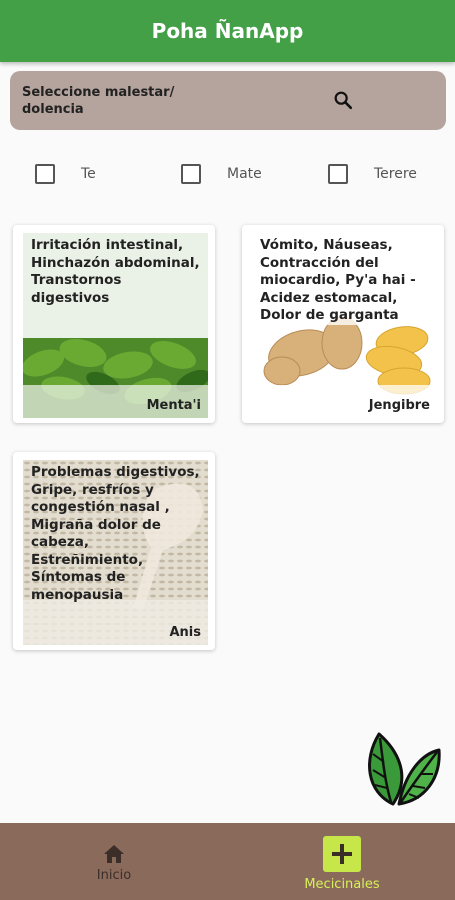 Image resolution: width=455 pixels, height=900 pixels. I want to click on leaves-icon, so click(403, 769).